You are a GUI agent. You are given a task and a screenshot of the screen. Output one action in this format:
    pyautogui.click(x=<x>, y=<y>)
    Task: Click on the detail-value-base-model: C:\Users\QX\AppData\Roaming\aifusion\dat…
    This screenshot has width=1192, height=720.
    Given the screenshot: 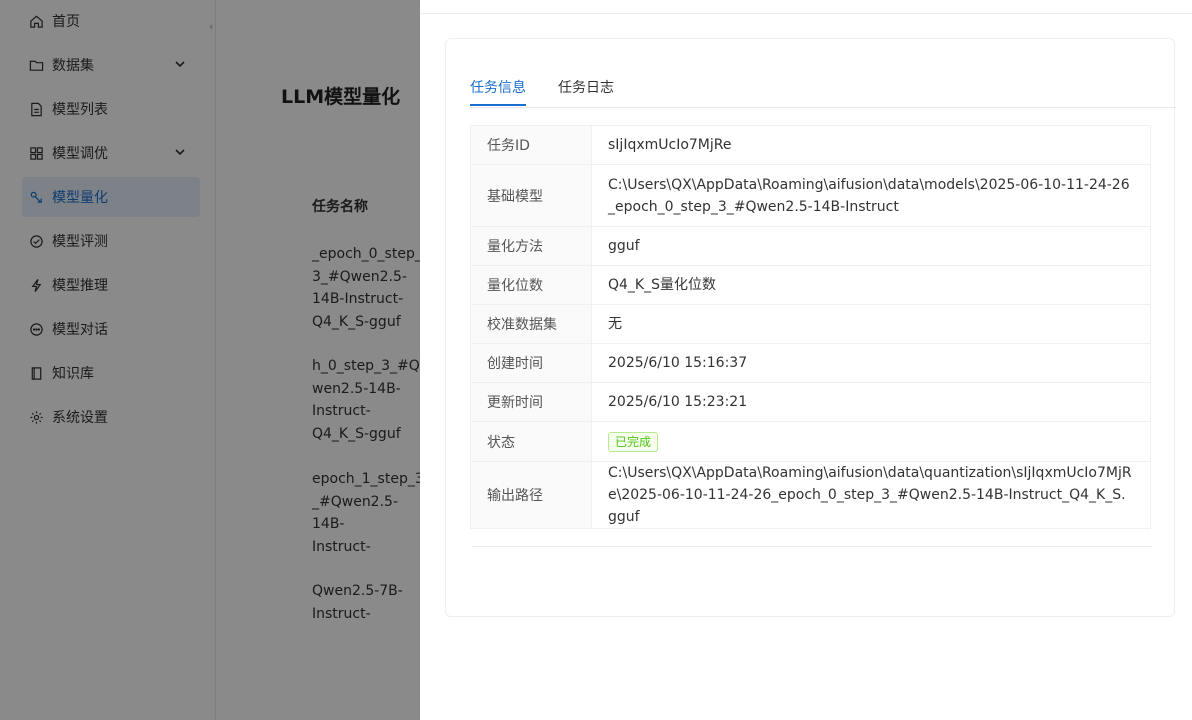 What is the action you would take?
    pyautogui.click(x=871, y=195)
    